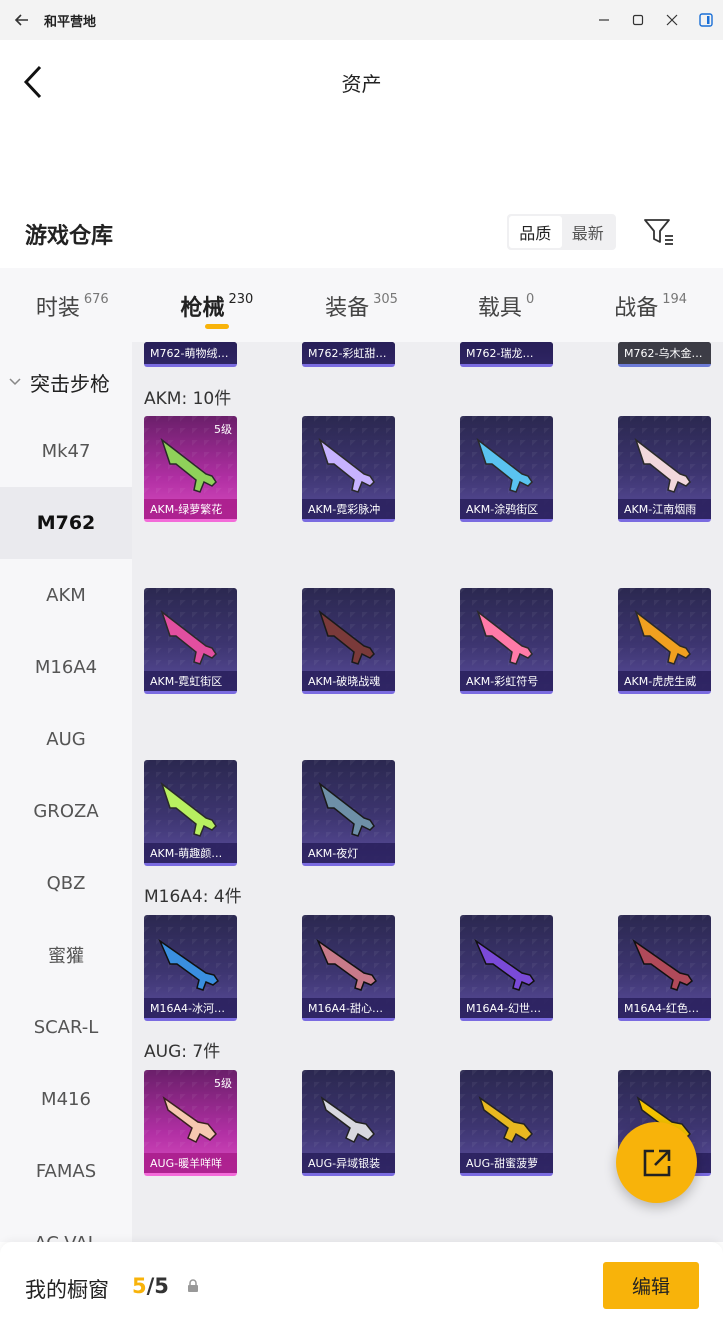 The image size is (723, 1328). Describe the element at coordinates (70, 22) in the screenshot. I see `window-title: 和平营地` at that location.